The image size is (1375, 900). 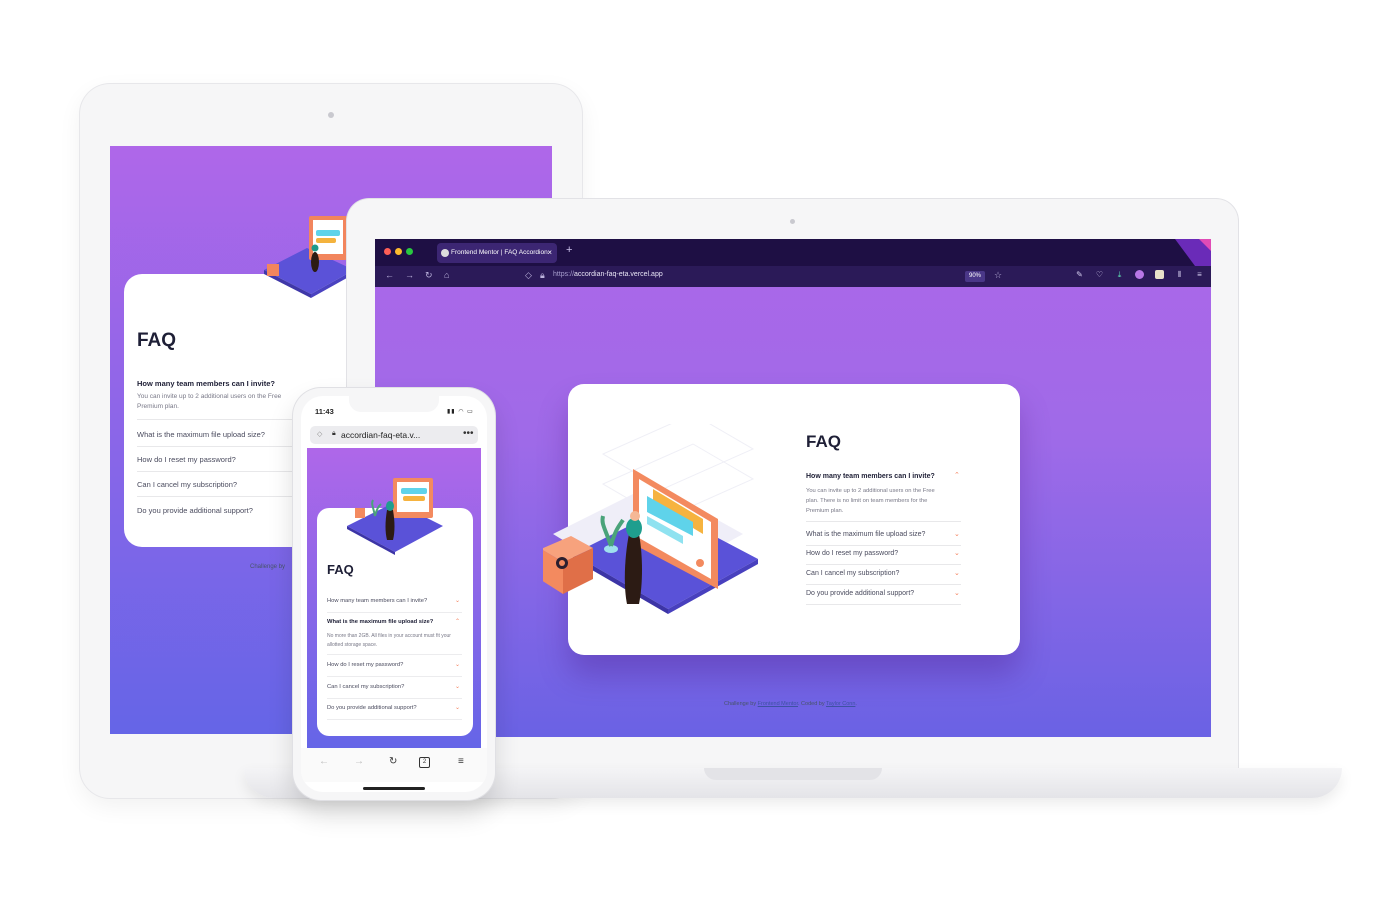 I want to click on bookmark-star-icon: ☆, so click(x=998, y=275).